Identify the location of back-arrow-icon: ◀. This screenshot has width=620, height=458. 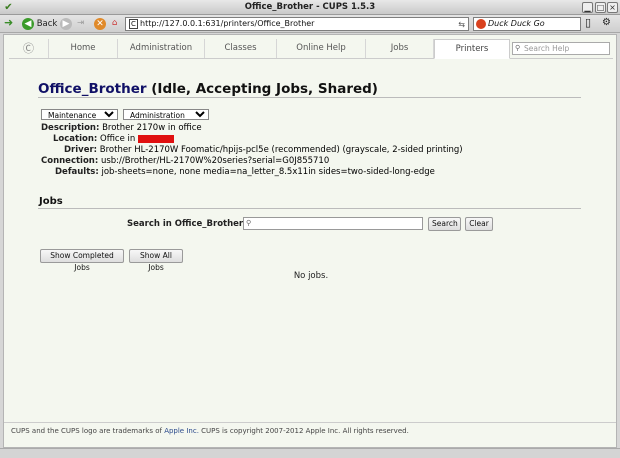
(28, 24).